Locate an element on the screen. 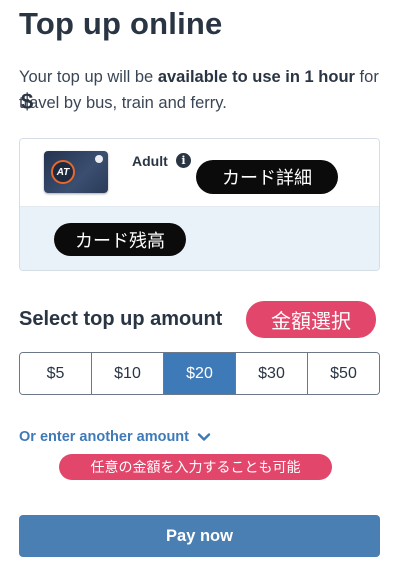 The image size is (400, 574). annotation-any-amount: 任意の金額を入力することも可能 is located at coordinates (195, 467).